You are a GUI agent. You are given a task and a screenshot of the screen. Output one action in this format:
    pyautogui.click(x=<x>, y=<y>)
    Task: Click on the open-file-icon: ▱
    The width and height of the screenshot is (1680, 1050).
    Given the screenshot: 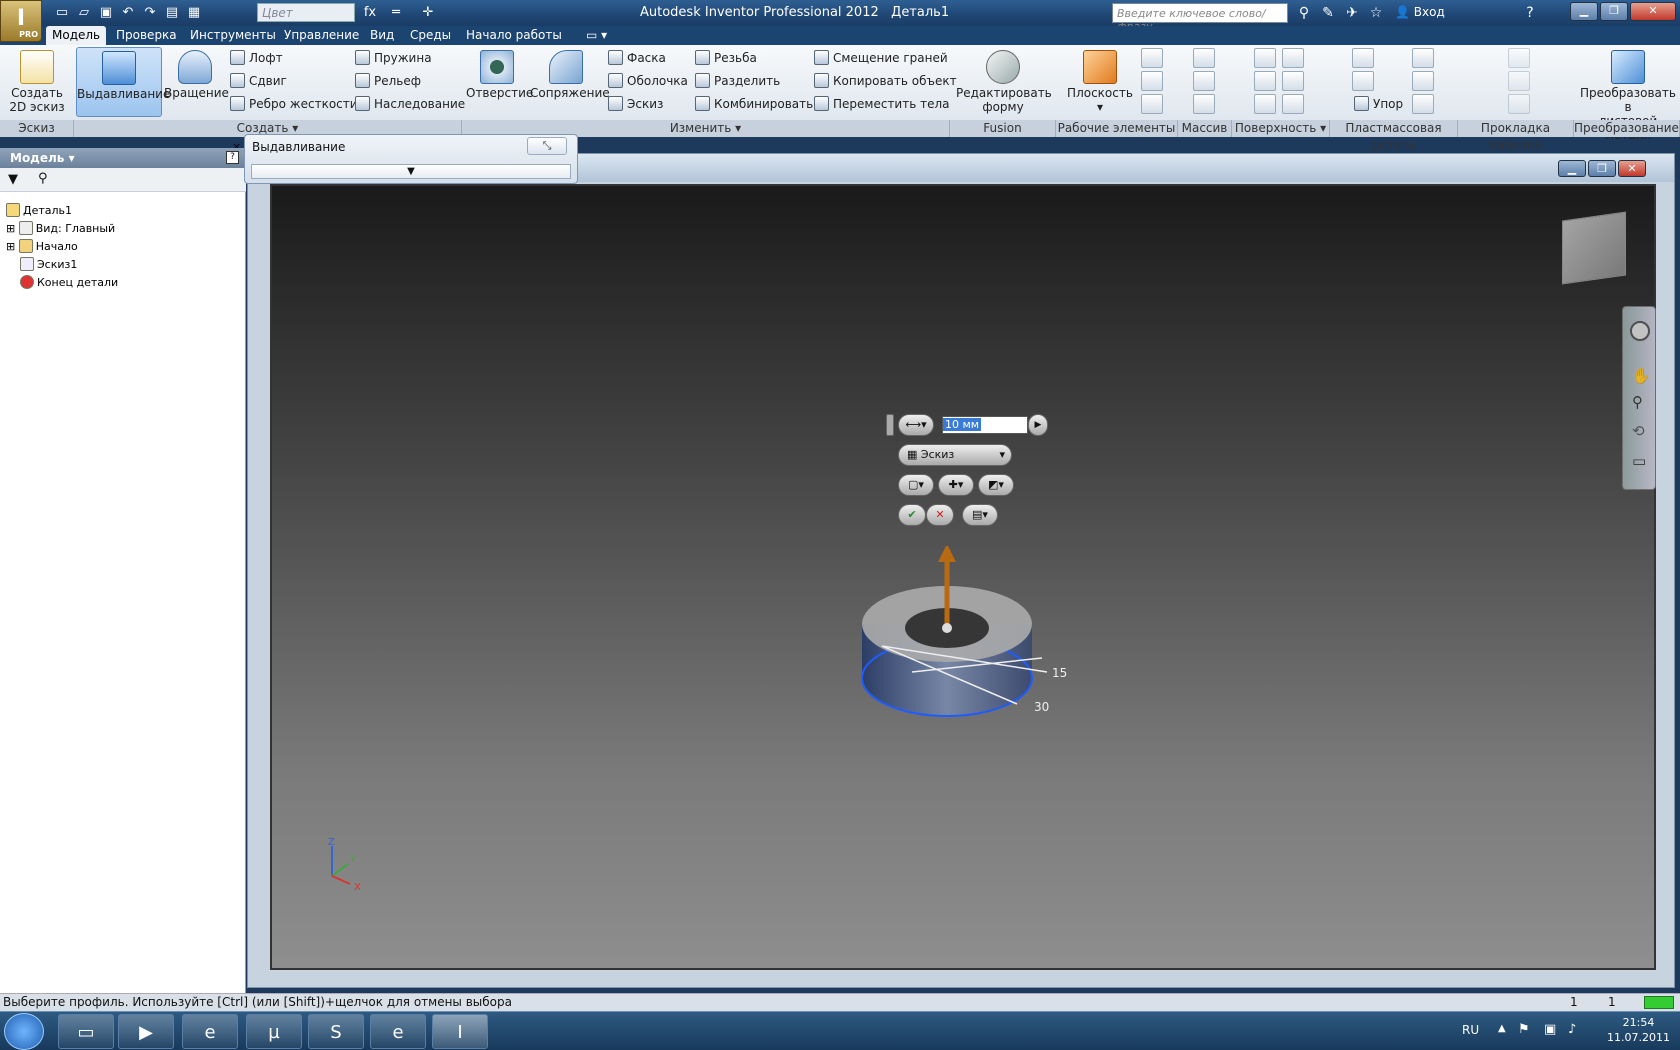 What is the action you would take?
    pyautogui.click(x=84, y=13)
    